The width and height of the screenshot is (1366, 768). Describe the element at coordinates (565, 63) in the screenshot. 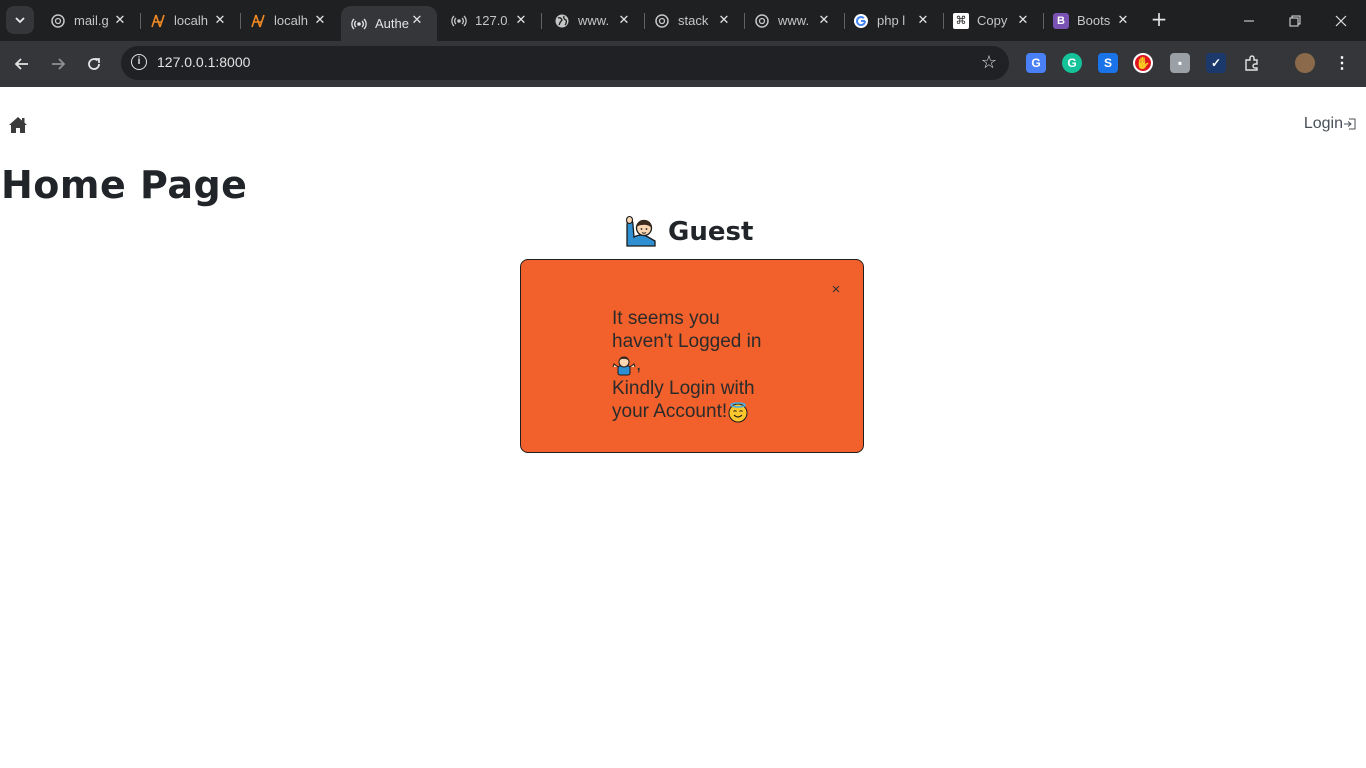

I see `address-bar: i 127.0.0.1:8000 ☆` at that location.